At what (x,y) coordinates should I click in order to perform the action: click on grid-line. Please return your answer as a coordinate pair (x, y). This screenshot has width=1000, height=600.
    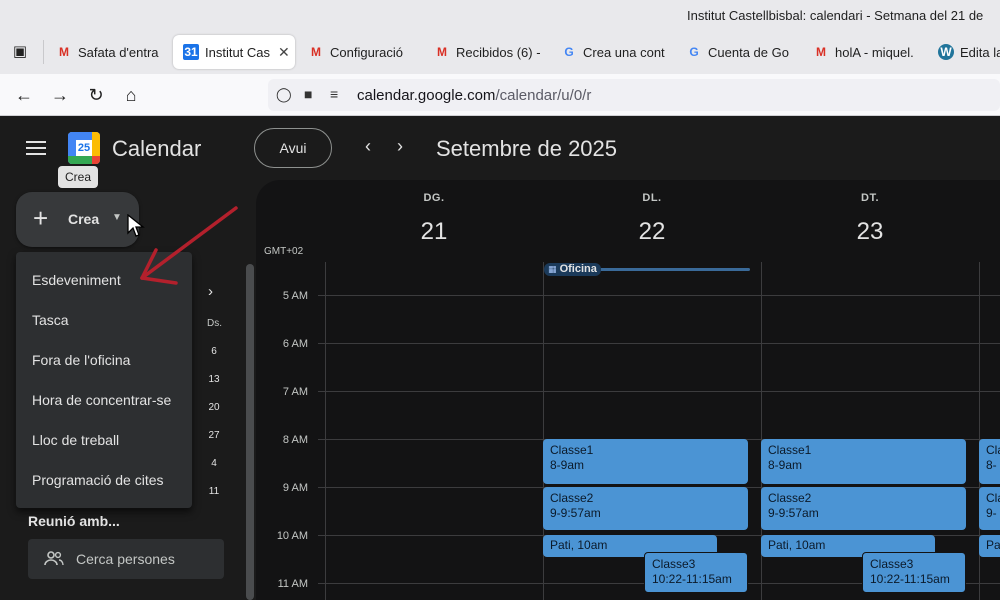
    Looking at the image, I should click on (325, 431).